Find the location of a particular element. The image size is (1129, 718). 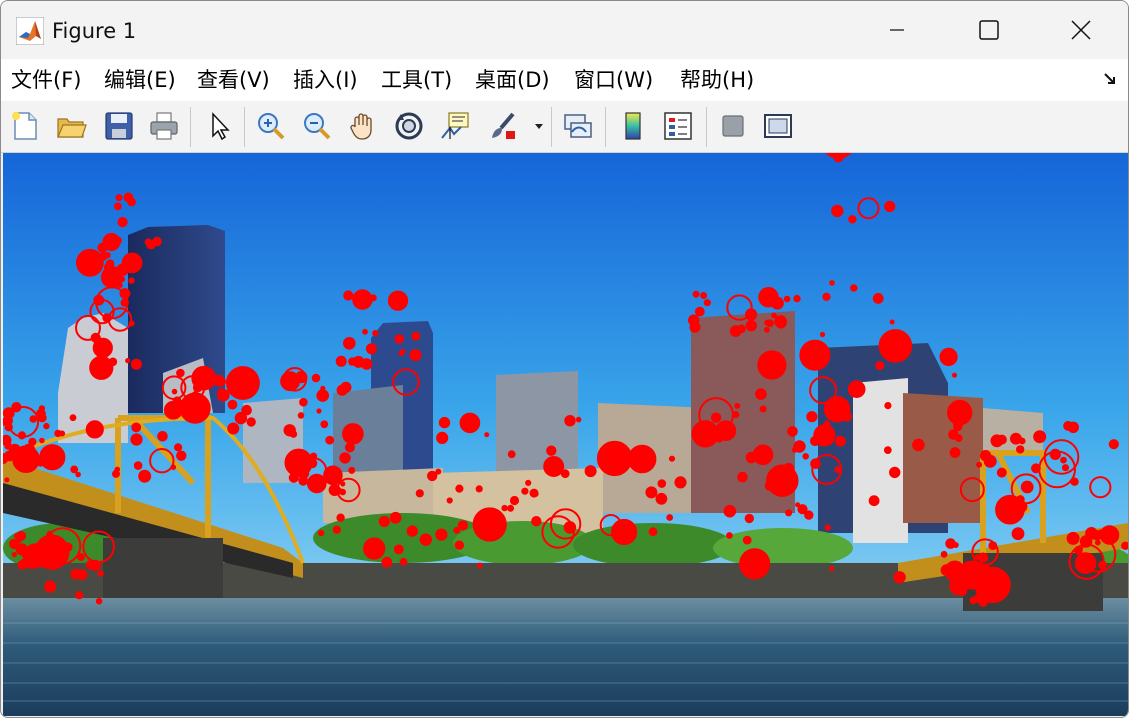

menu-edit: 编辑(E) is located at coordinates (140, 80).